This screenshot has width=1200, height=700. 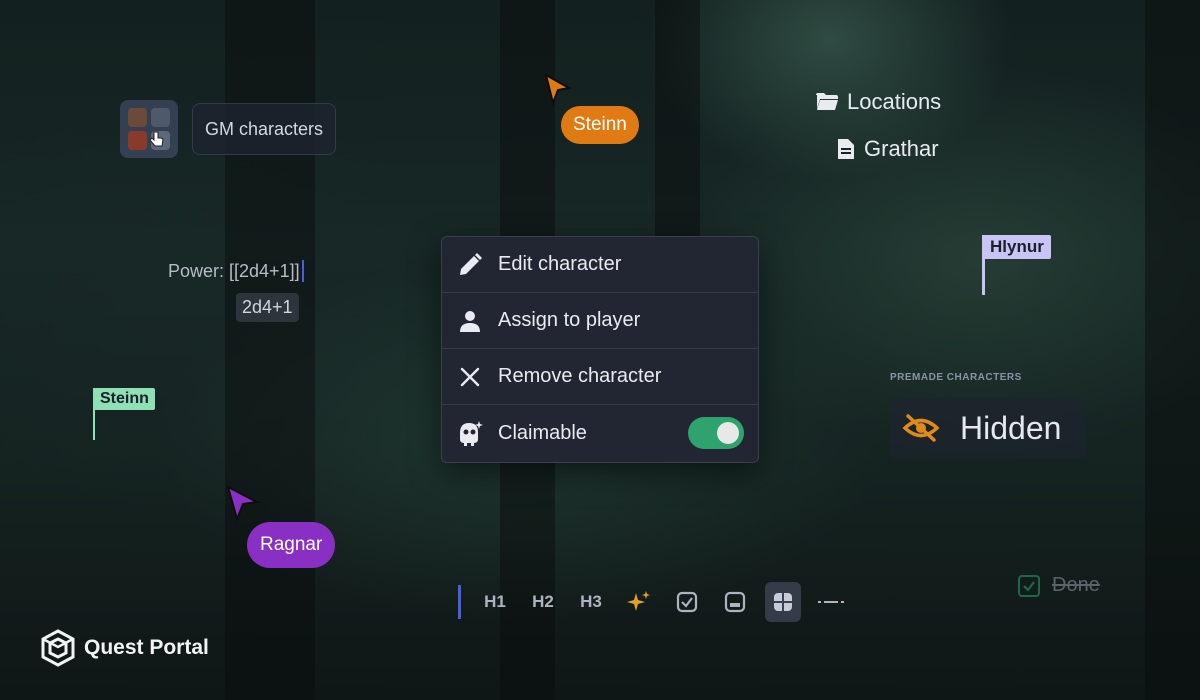 What do you see at coordinates (495, 602) in the screenshot?
I see `heading-1-button: H1` at bounding box center [495, 602].